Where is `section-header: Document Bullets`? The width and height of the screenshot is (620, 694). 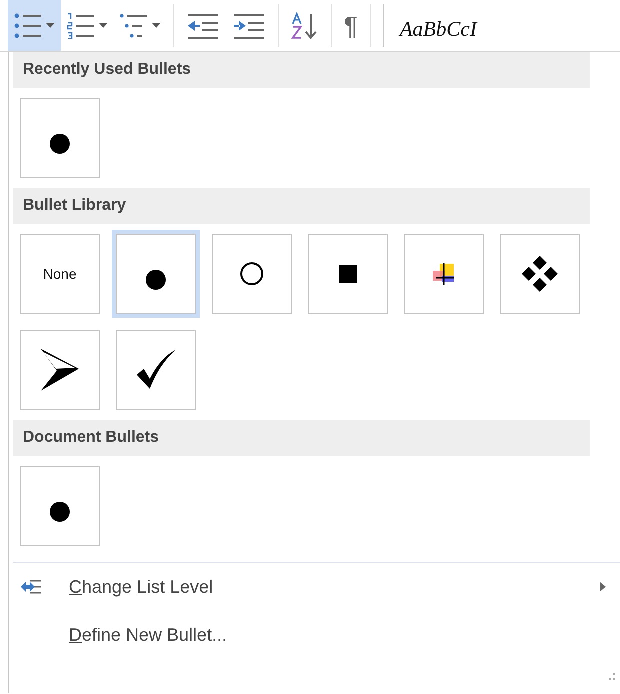
section-header: Document Bullets is located at coordinates (301, 438).